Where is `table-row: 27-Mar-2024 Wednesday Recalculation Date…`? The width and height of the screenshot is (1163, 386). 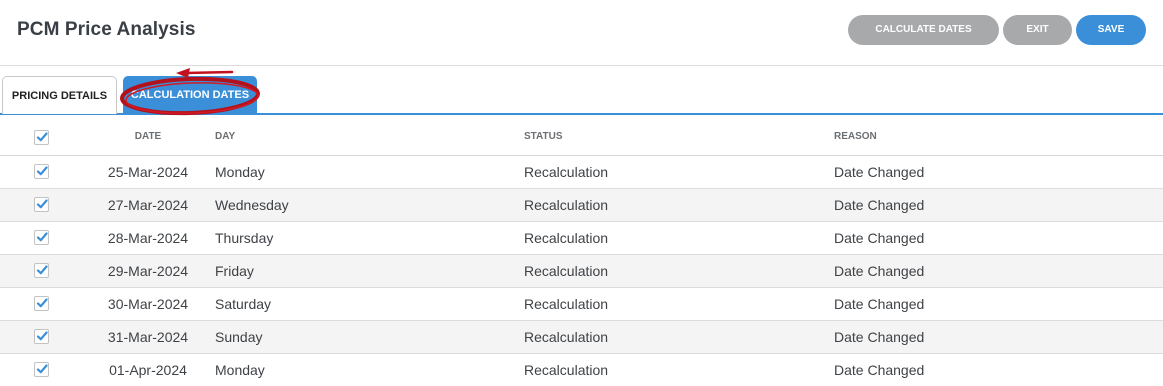 table-row: 27-Mar-2024 Wednesday Recalculation Date… is located at coordinates (581, 205).